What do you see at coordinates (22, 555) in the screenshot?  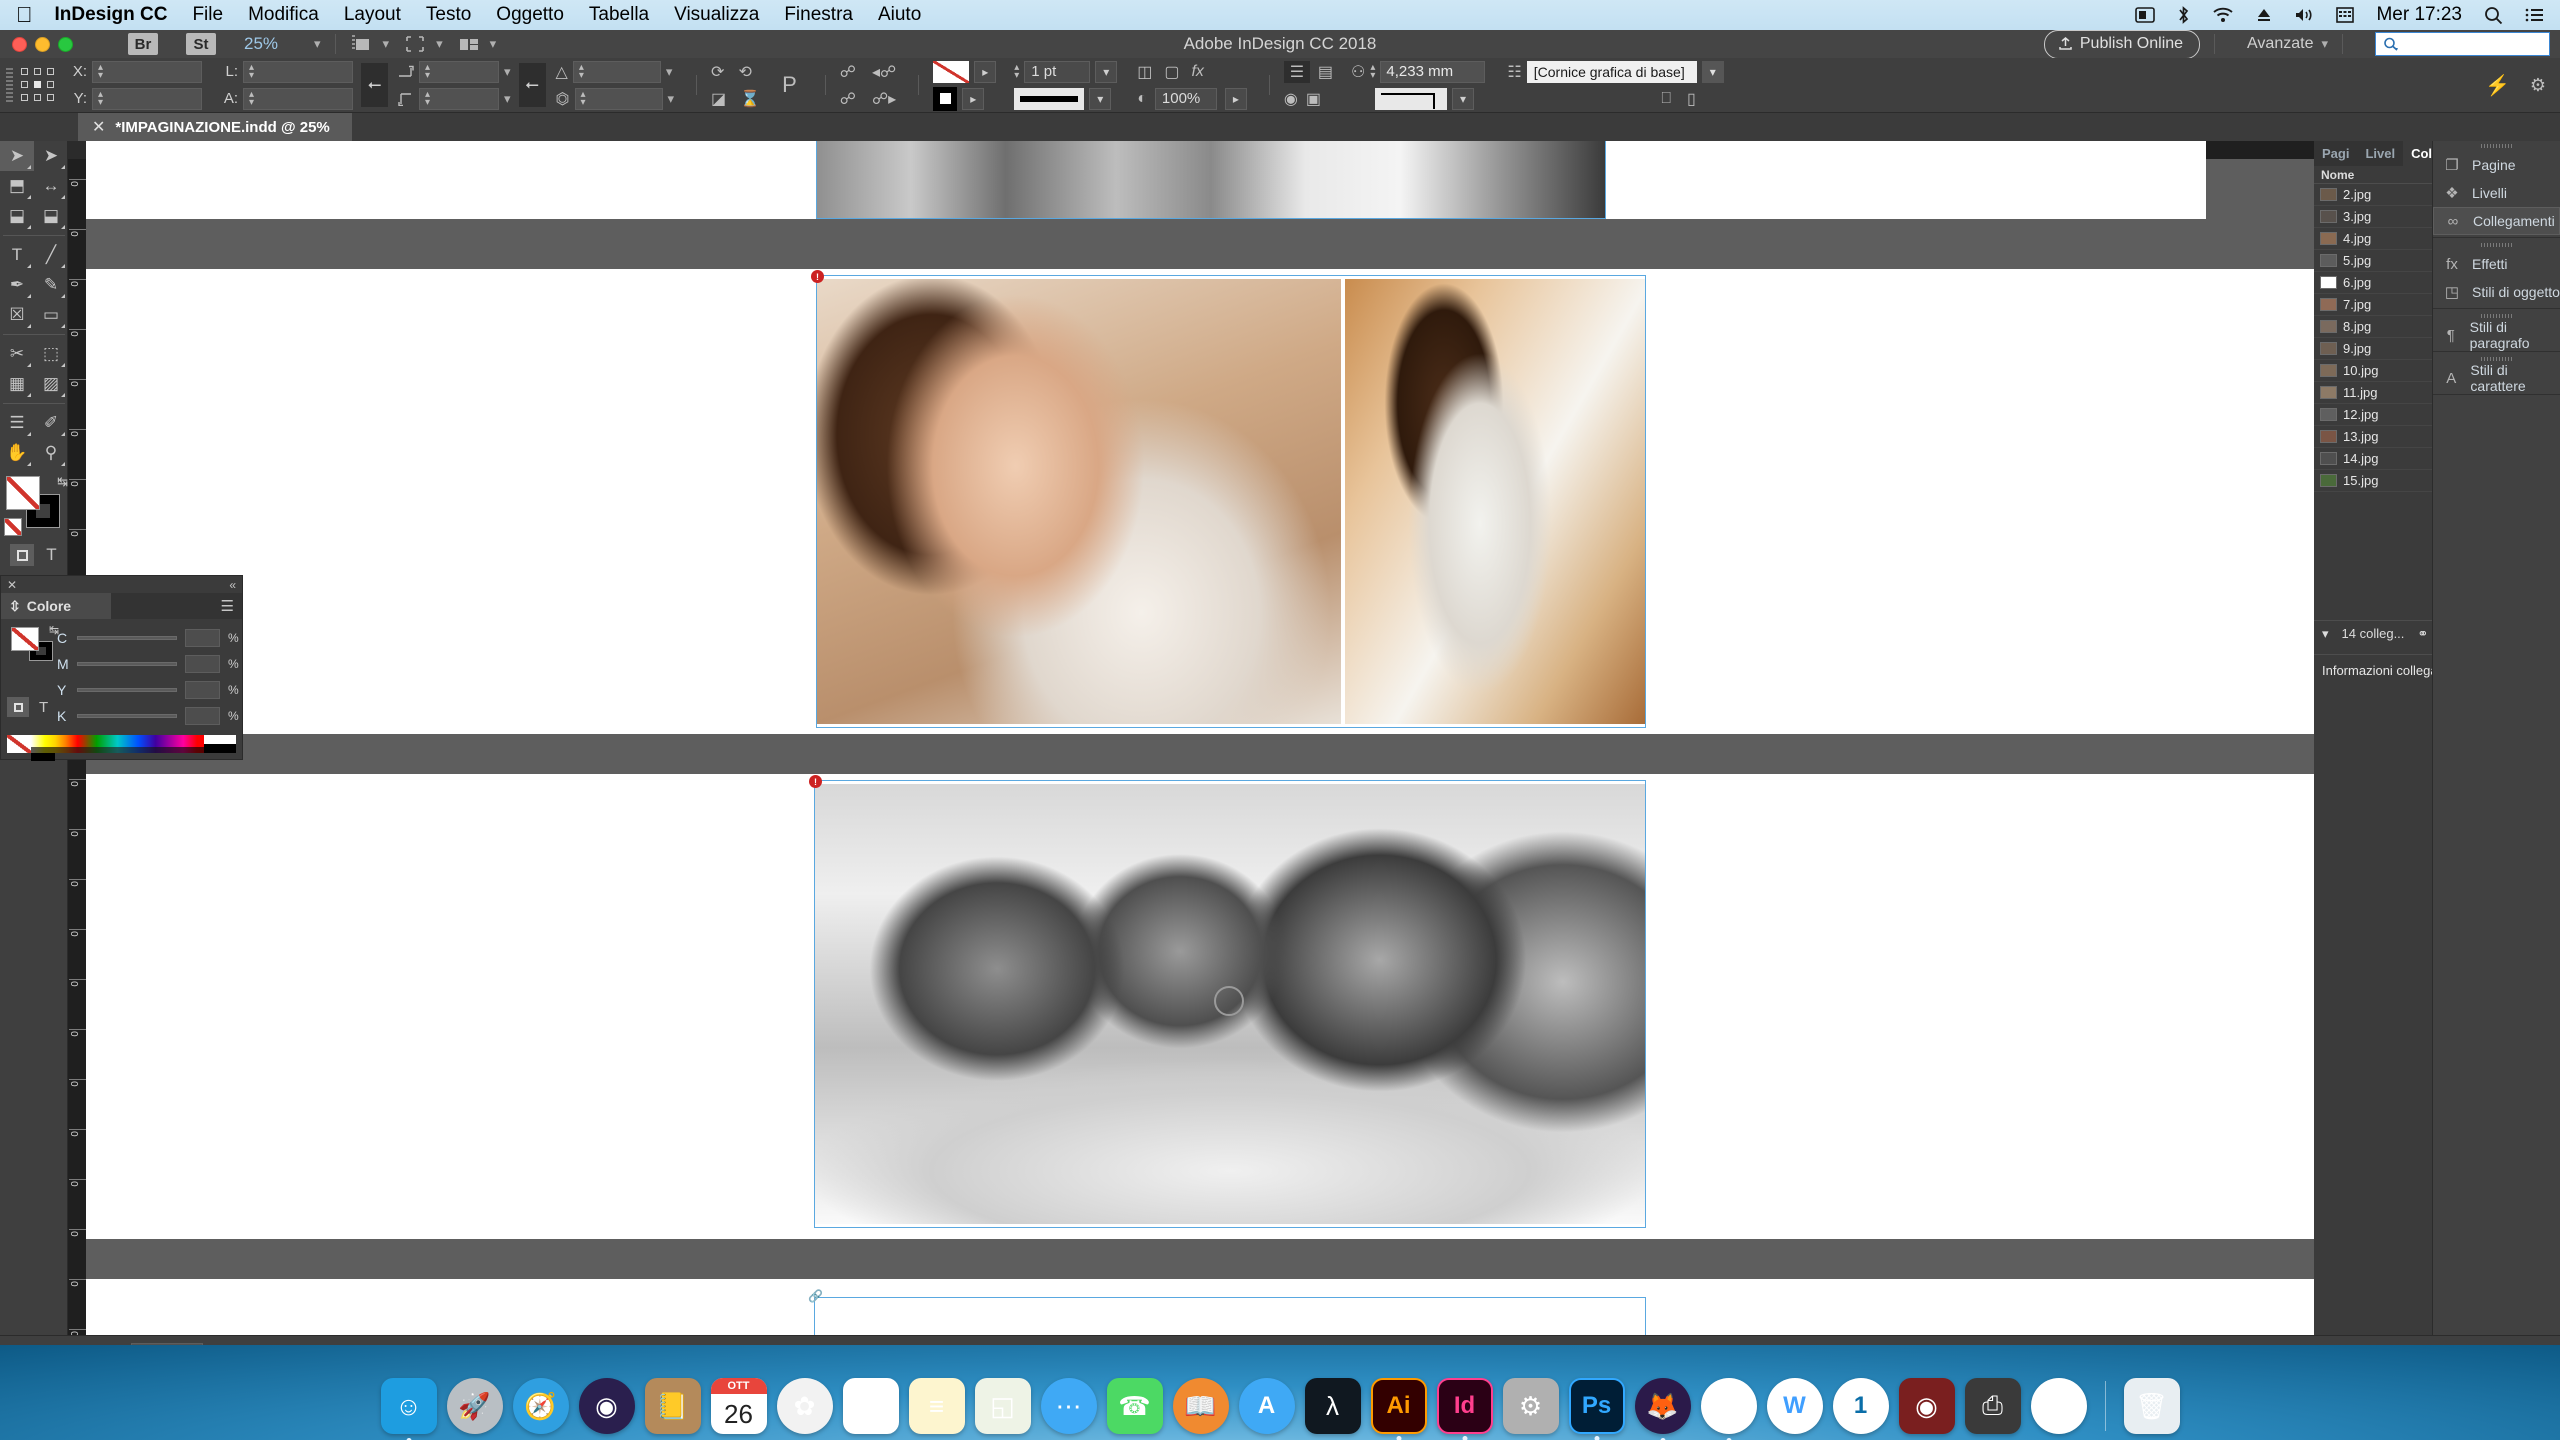 I see `formatting-affects-container-icon` at bounding box center [22, 555].